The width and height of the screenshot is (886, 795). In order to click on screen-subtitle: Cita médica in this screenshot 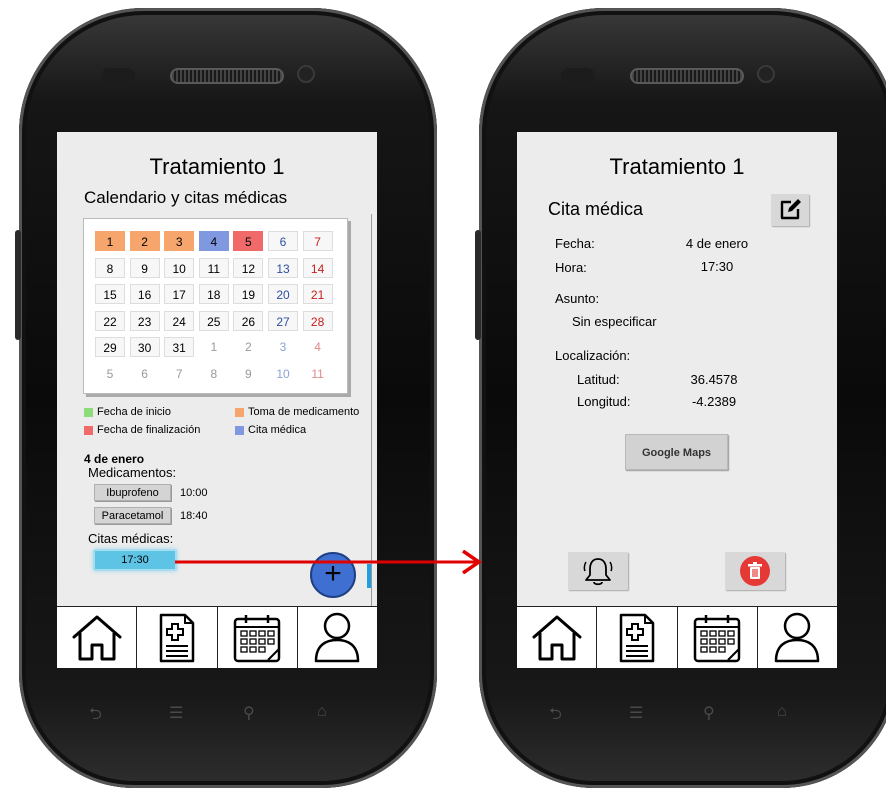, I will do `click(596, 209)`.